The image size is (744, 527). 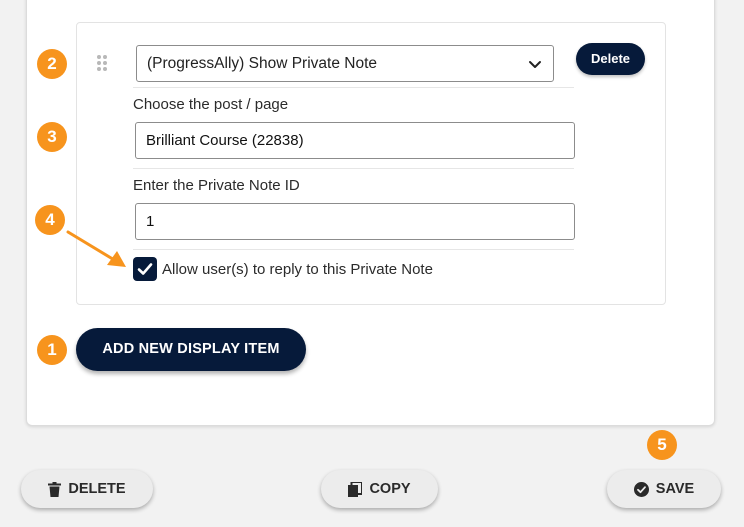 What do you see at coordinates (641, 489) in the screenshot?
I see `check-circle-icon` at bounding box center [641, 489].